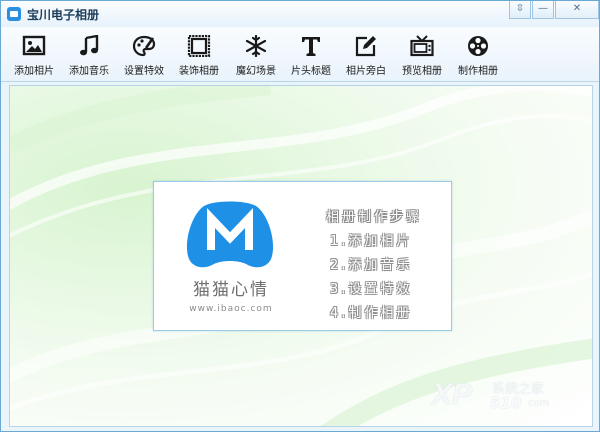 This screenshot has width=600, height=432. Describe the element at coordinates (478, 46) in the screenshot. I see `film-reel-icon` at that location.